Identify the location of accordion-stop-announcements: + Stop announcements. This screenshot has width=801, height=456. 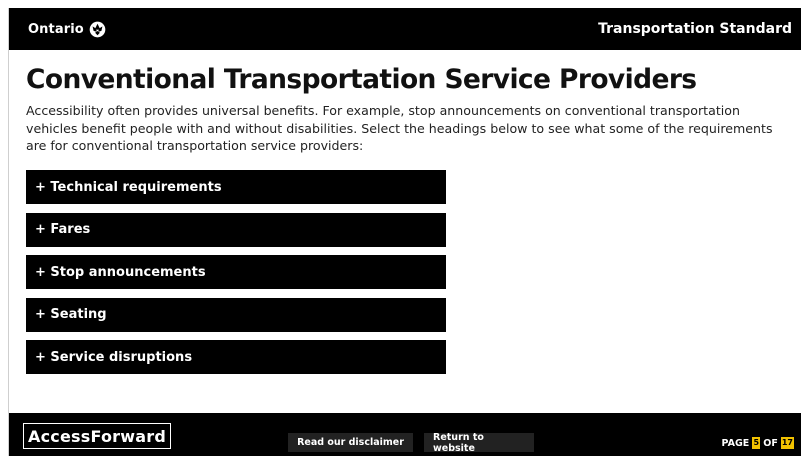
(236, 272).